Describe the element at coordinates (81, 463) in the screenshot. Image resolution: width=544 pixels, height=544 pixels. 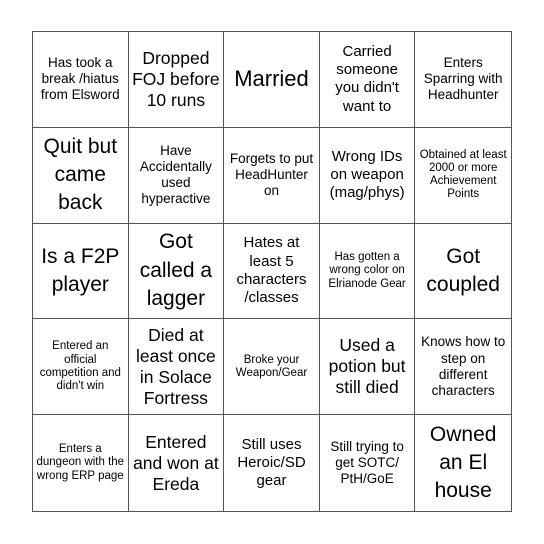
I see `bingo-cell: Enters a dungeon with the wrong ERP page` at that location.